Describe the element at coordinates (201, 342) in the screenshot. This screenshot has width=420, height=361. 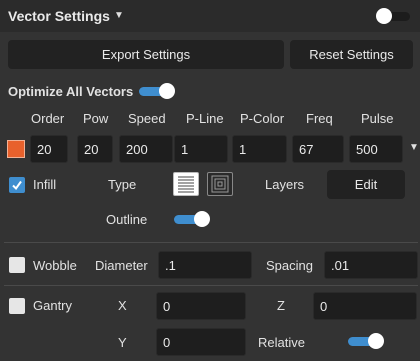
I see `gantry-y-field: 0` at that location.